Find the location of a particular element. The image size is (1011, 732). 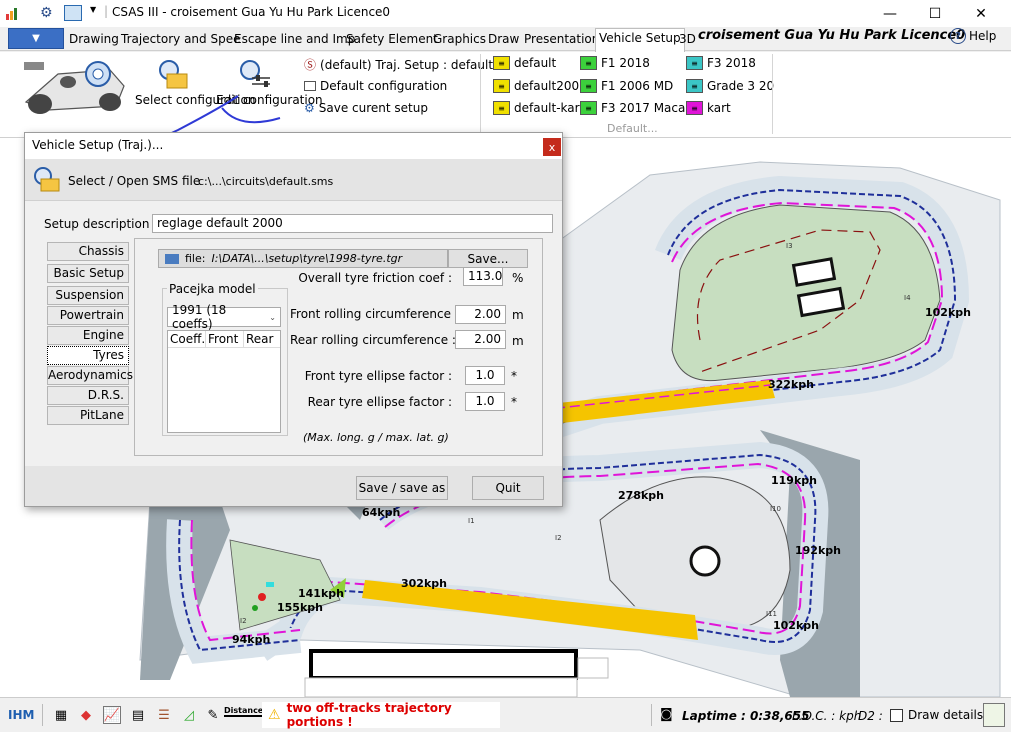

circuit-title: croisement Gua Yu Hu Park Licence0 is located at coordinates (832, 35).